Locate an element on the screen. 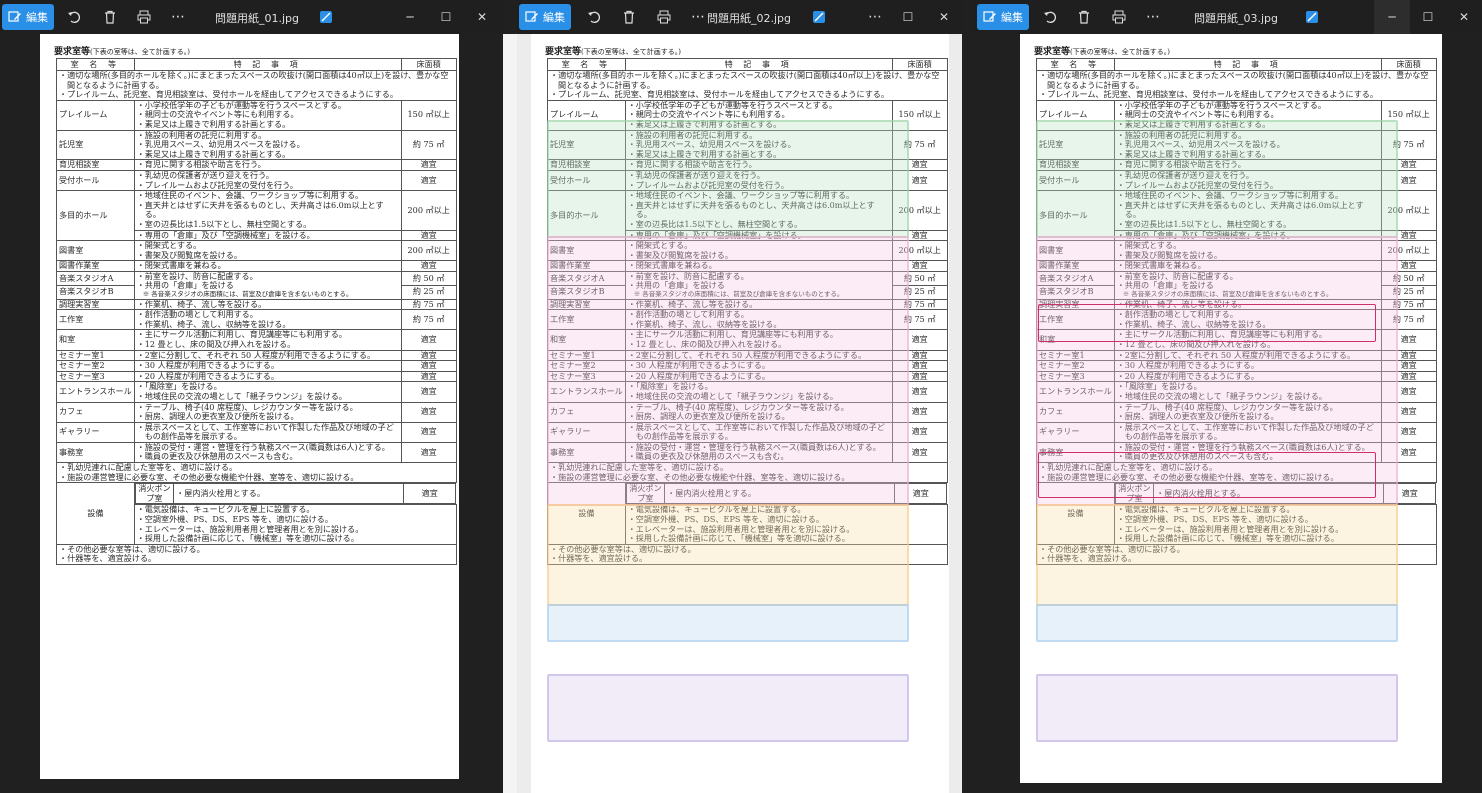 The image size is (1482, 793). background-window is located at coordinates (510, 413).